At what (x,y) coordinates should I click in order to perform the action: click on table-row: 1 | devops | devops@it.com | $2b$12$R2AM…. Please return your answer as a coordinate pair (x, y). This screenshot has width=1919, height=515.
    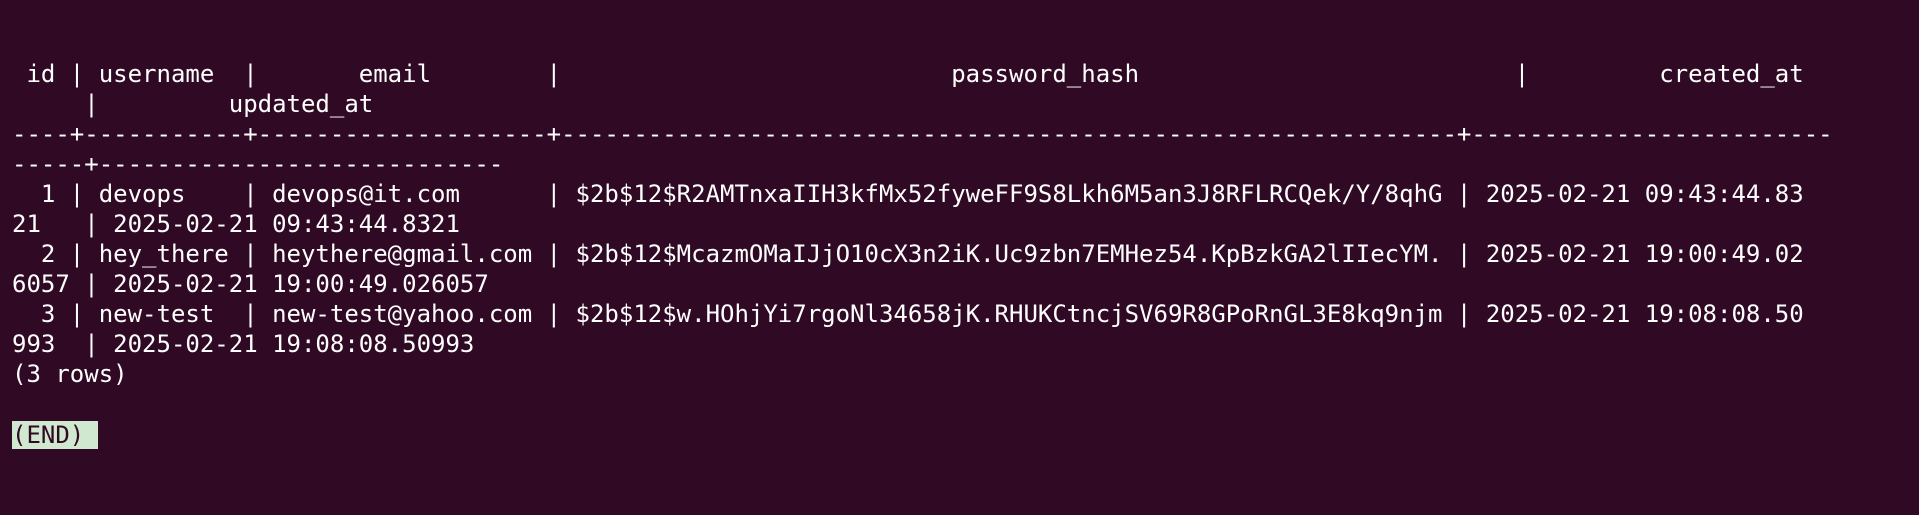
    Looking at the image, I should click on (908, 194).